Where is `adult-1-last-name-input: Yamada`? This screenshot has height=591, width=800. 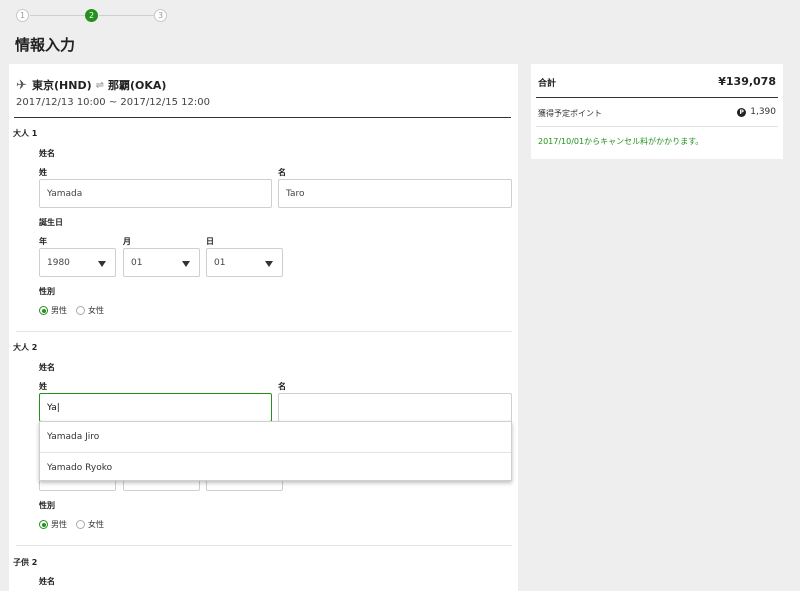 adult-1-last-name-input: Yamada is located at coordinates (155, 193).